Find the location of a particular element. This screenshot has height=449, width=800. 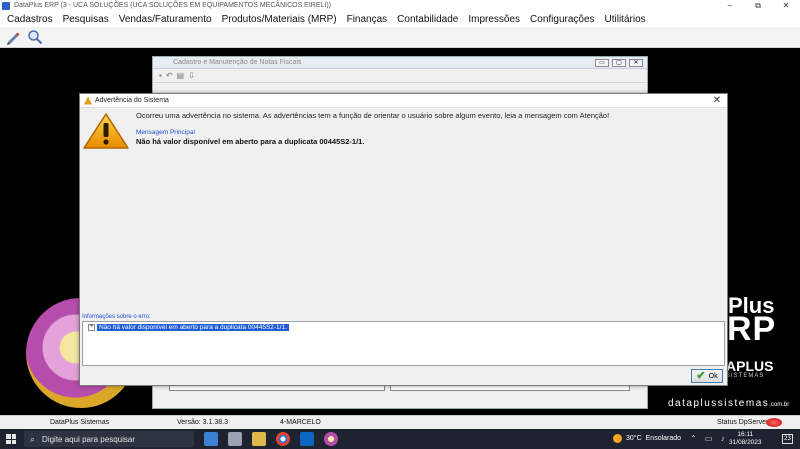

status-user: 4-MARCELO is located at coordinates (300, 422).